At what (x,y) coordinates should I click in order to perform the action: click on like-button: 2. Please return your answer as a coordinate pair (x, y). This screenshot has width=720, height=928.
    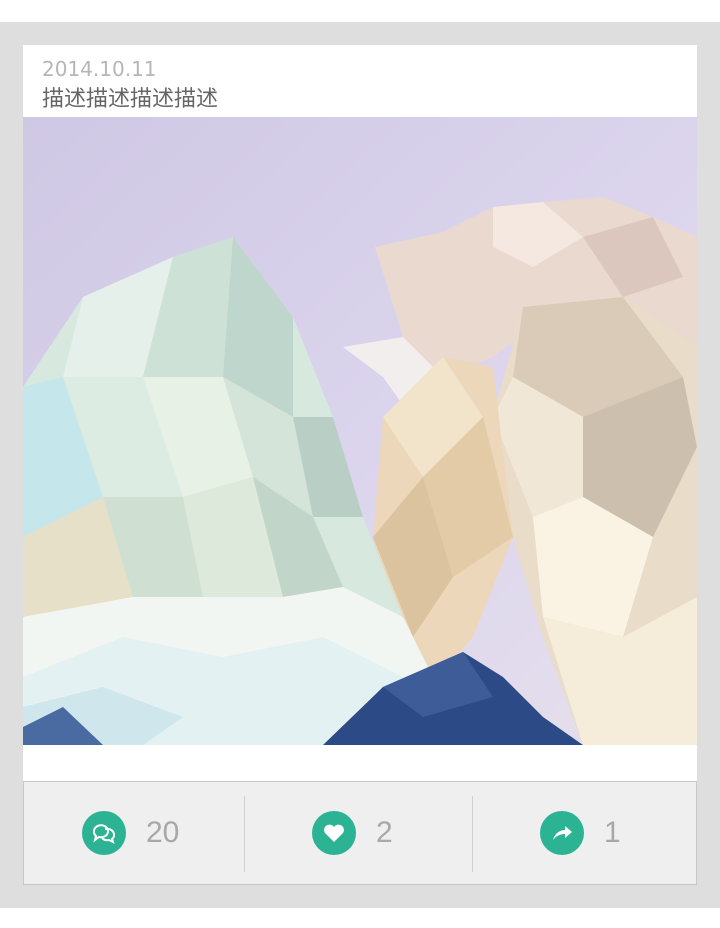
    Looking at the image, I should click on (352, 833).